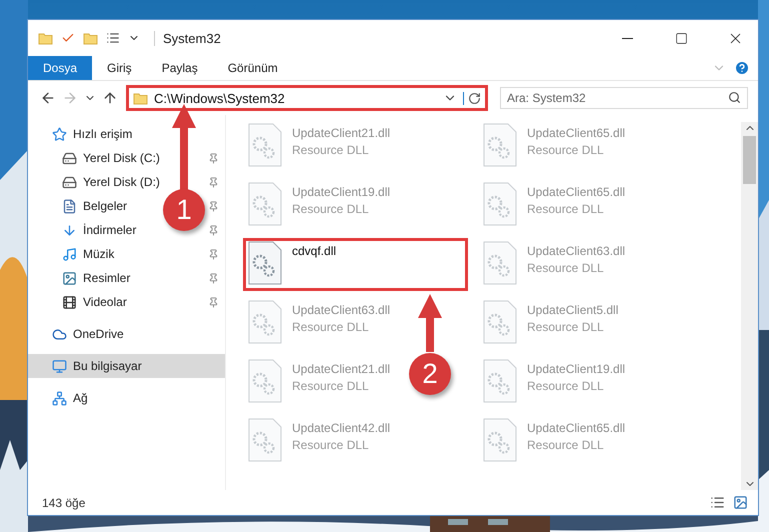 The height and width of the screenshot is (532, 769). I want to click on back-button, so click(48, 98).